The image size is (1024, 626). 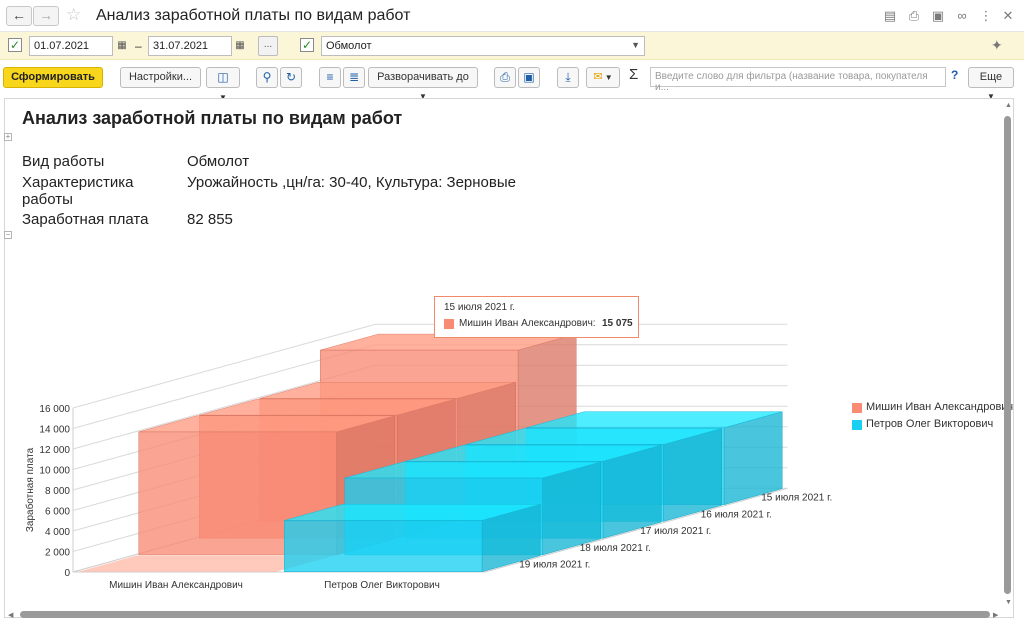 What do you see at coordinates (1008, 105) in the screenshot?
I see `scroll-up-icon: ▲` at bounding box center [1008, 105].